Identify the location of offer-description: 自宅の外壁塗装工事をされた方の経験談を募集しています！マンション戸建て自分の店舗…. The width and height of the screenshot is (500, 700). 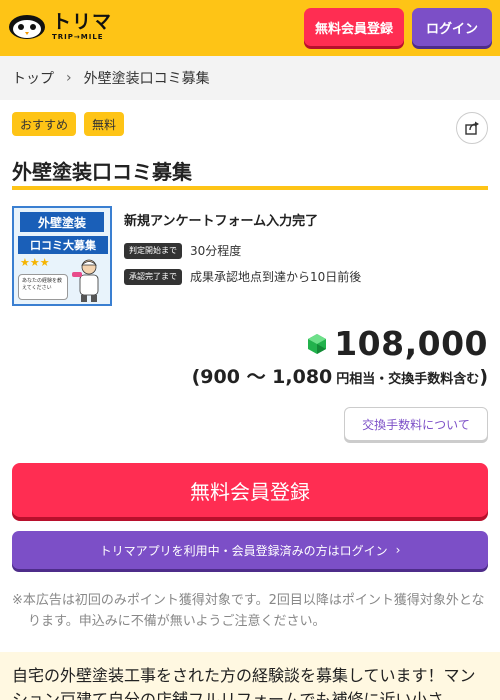
(250, 676).